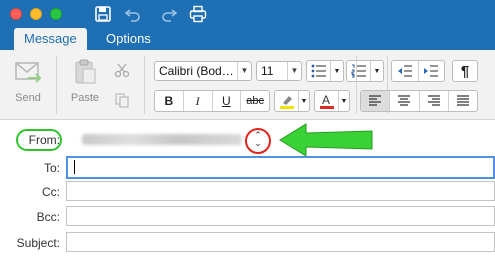  I want to click on italic-button: I, so click(198, 101).